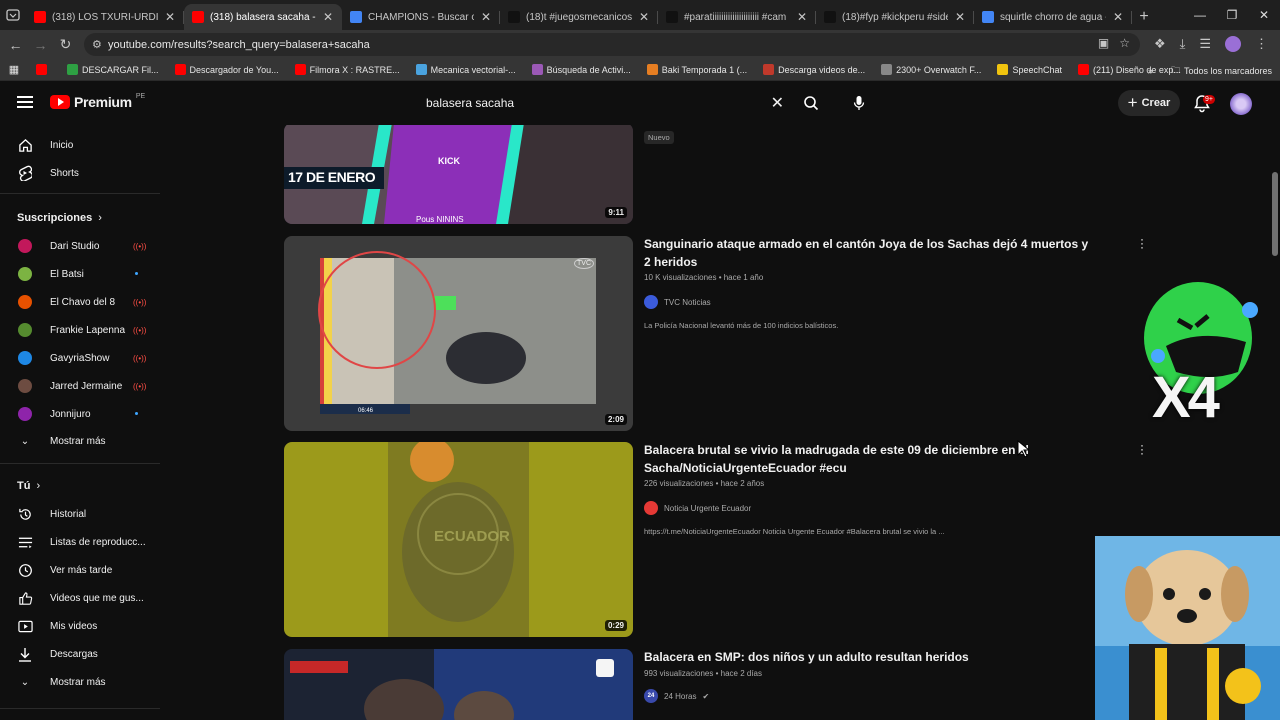 The height and width of the screenshot is (720, 1280). Describe the element at coordinates (458, 174) in the screenshot. I see `video-thumbnail: 17 DE ENERO KICK Pous NININS 9:11` at that location.